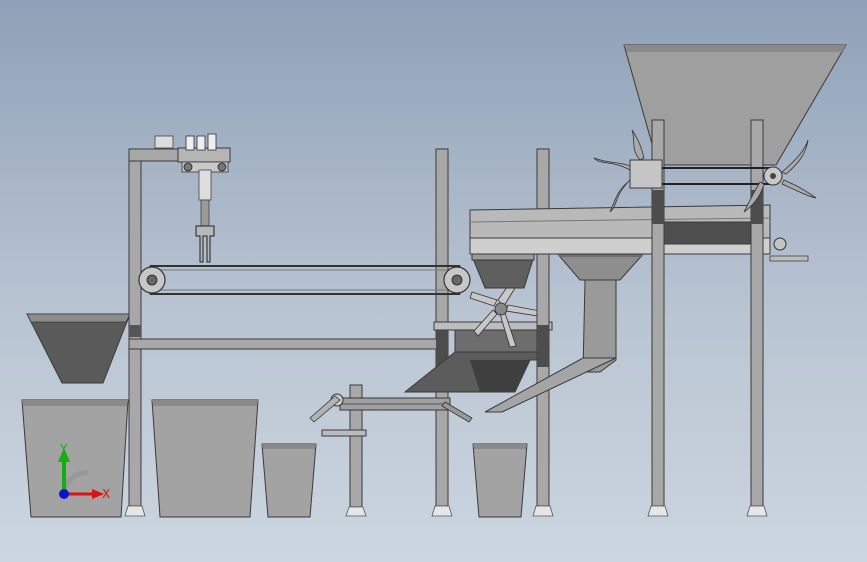 The image size is (867, 562). I want to click on belt-conveyor-main, so click(304, 280).